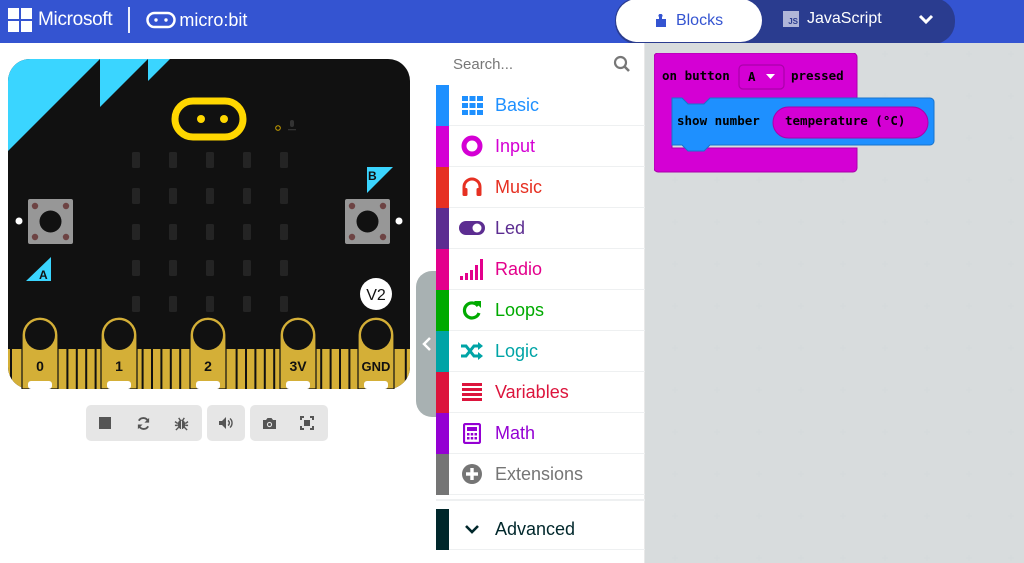  I want to click on camera-icon, so click(269, 423).